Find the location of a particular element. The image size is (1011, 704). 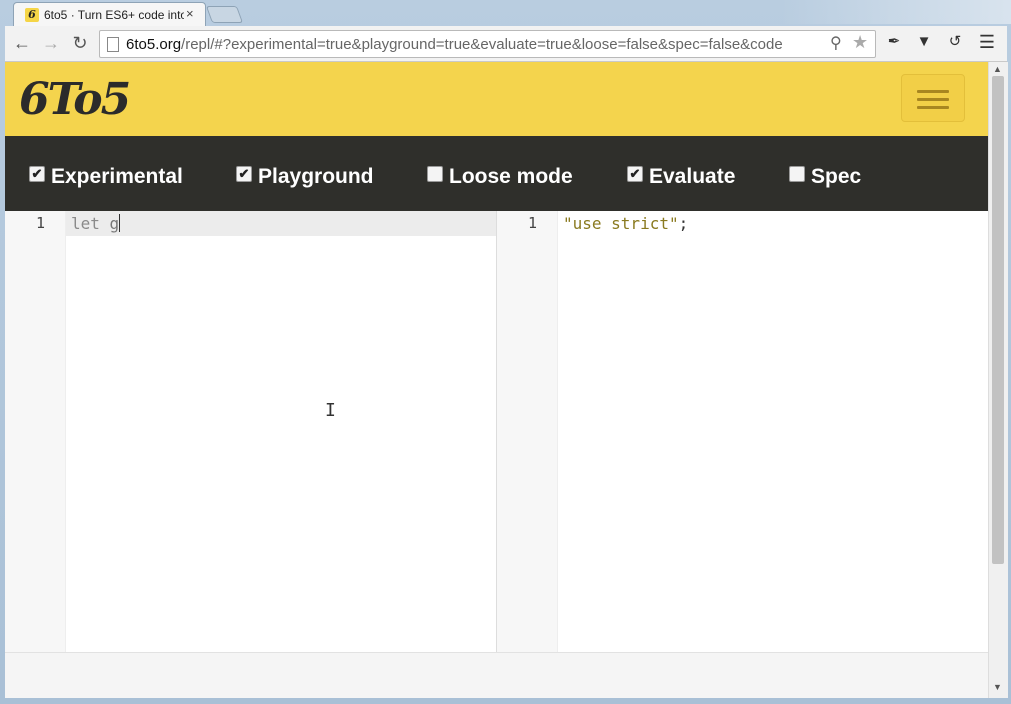

feather-icon: ✒ is located at coordinates (894, 42).